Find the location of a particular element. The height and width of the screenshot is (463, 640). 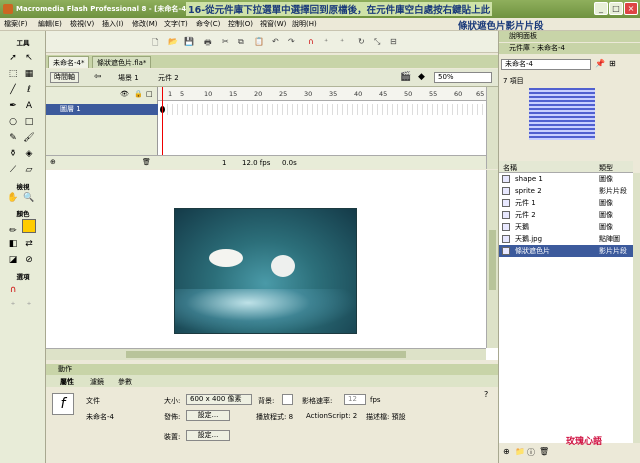

align-icon: ⊟ is located at coordinates (393, 41).